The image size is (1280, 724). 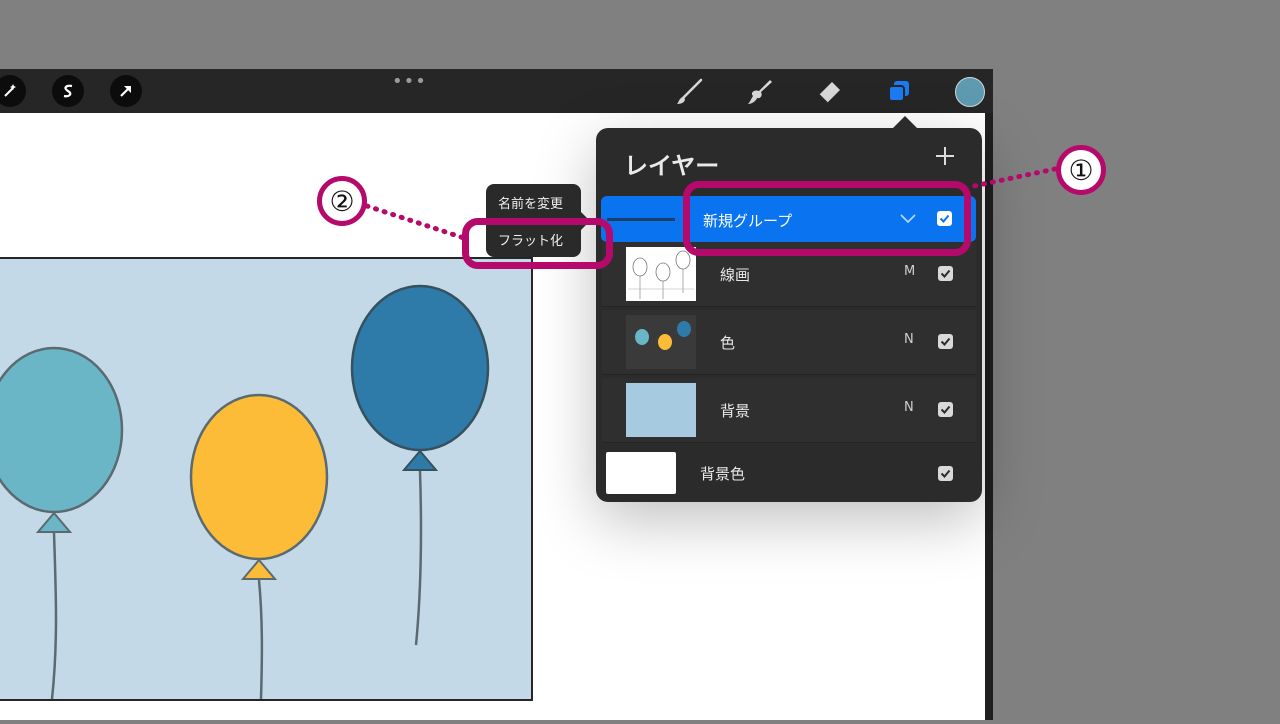 I want to click on annotation-badge-2: ②, so click(x=342, y=201).